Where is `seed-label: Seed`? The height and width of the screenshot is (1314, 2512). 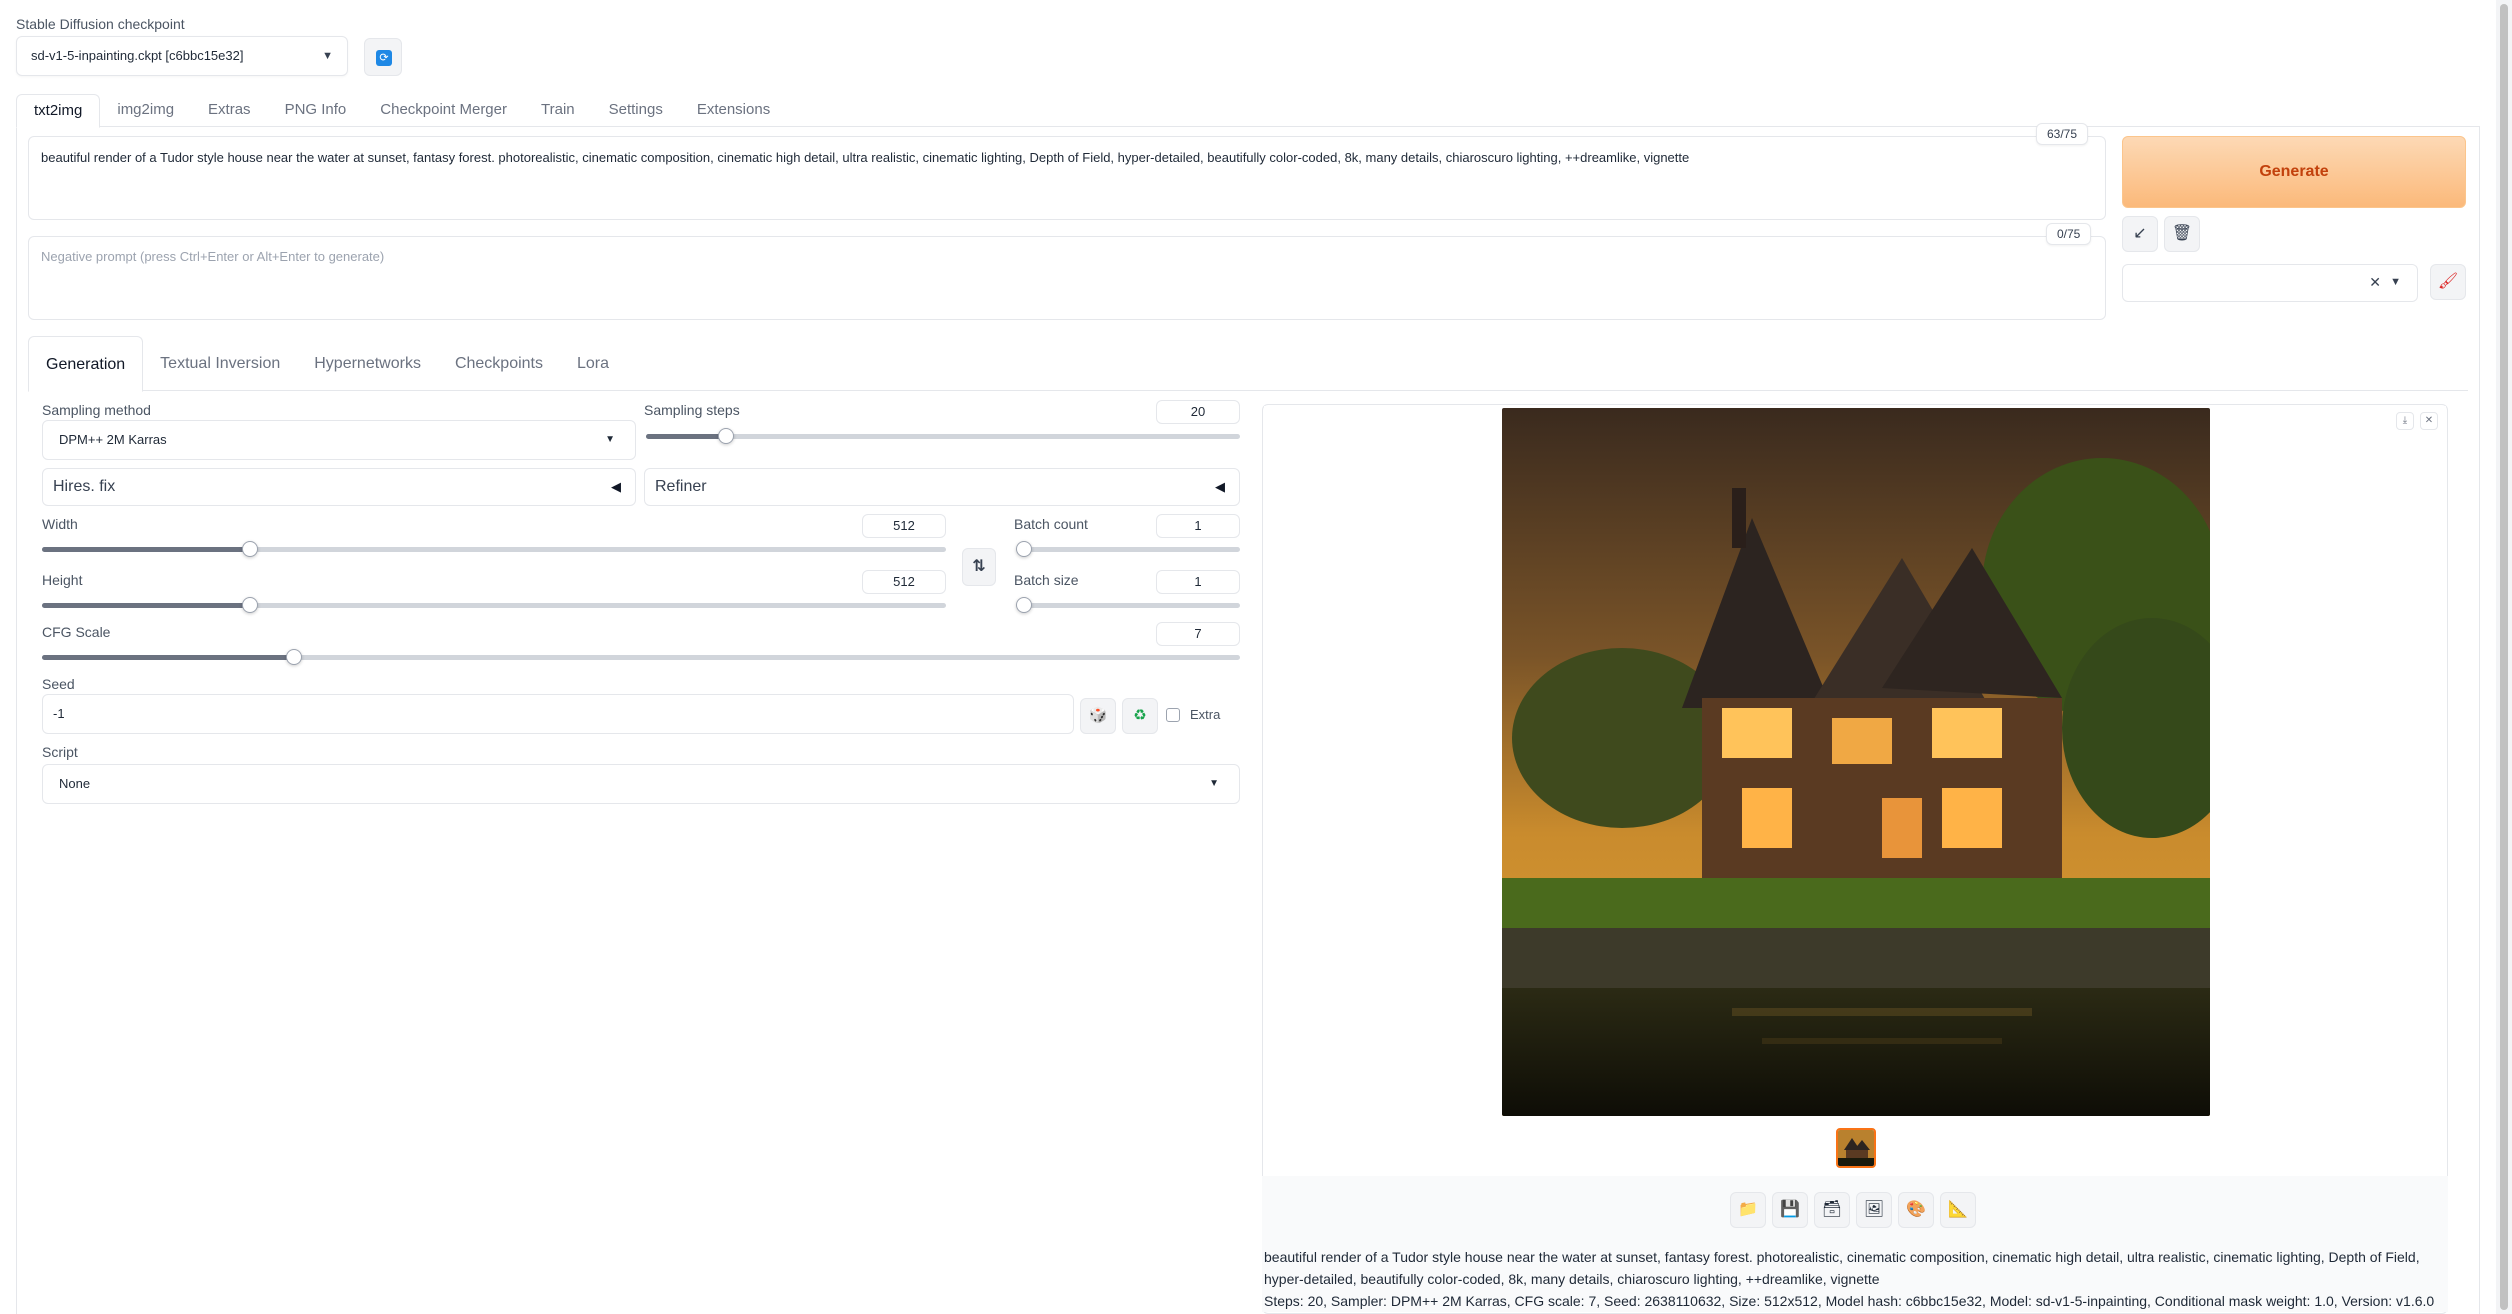
seed-label: Seed is located at coordinates (58, 684).